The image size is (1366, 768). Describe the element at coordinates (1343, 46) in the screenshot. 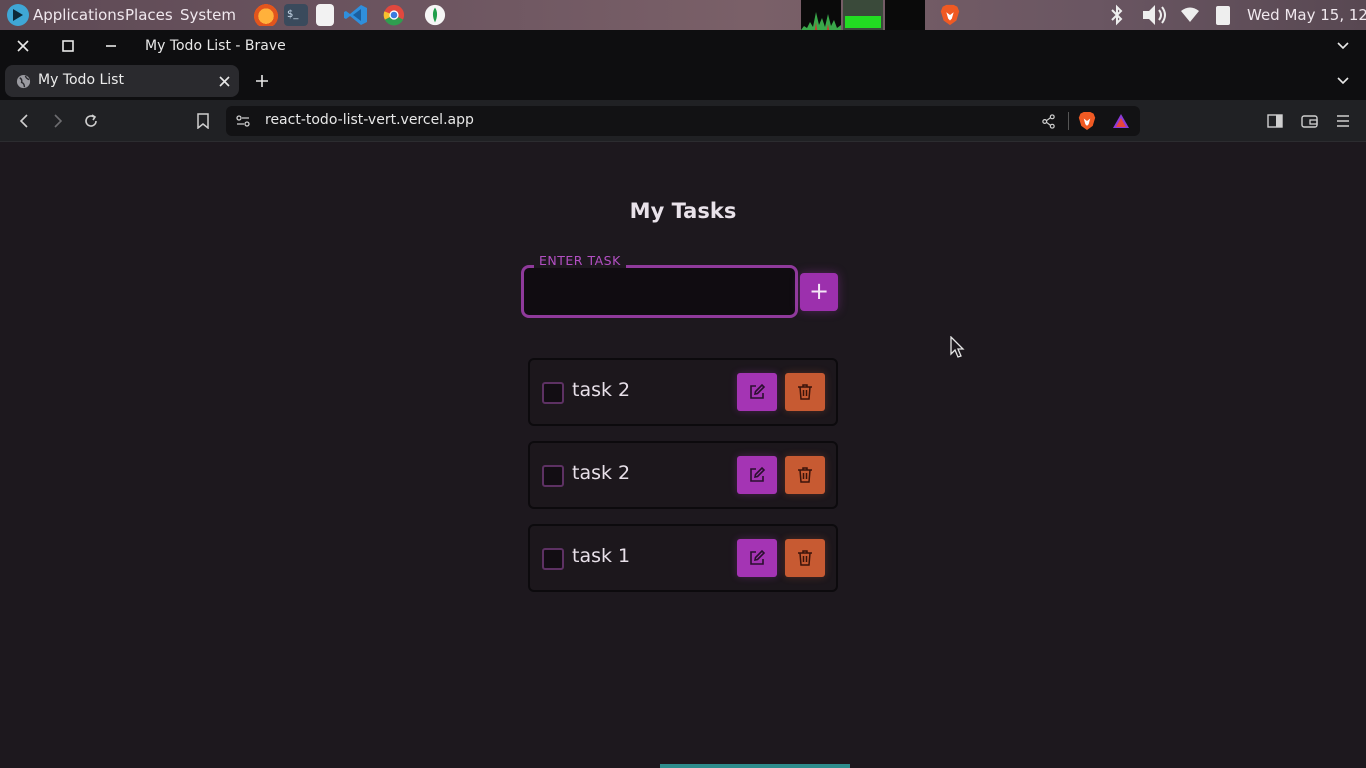

I see `window-menu-chevron-icon` at that location.